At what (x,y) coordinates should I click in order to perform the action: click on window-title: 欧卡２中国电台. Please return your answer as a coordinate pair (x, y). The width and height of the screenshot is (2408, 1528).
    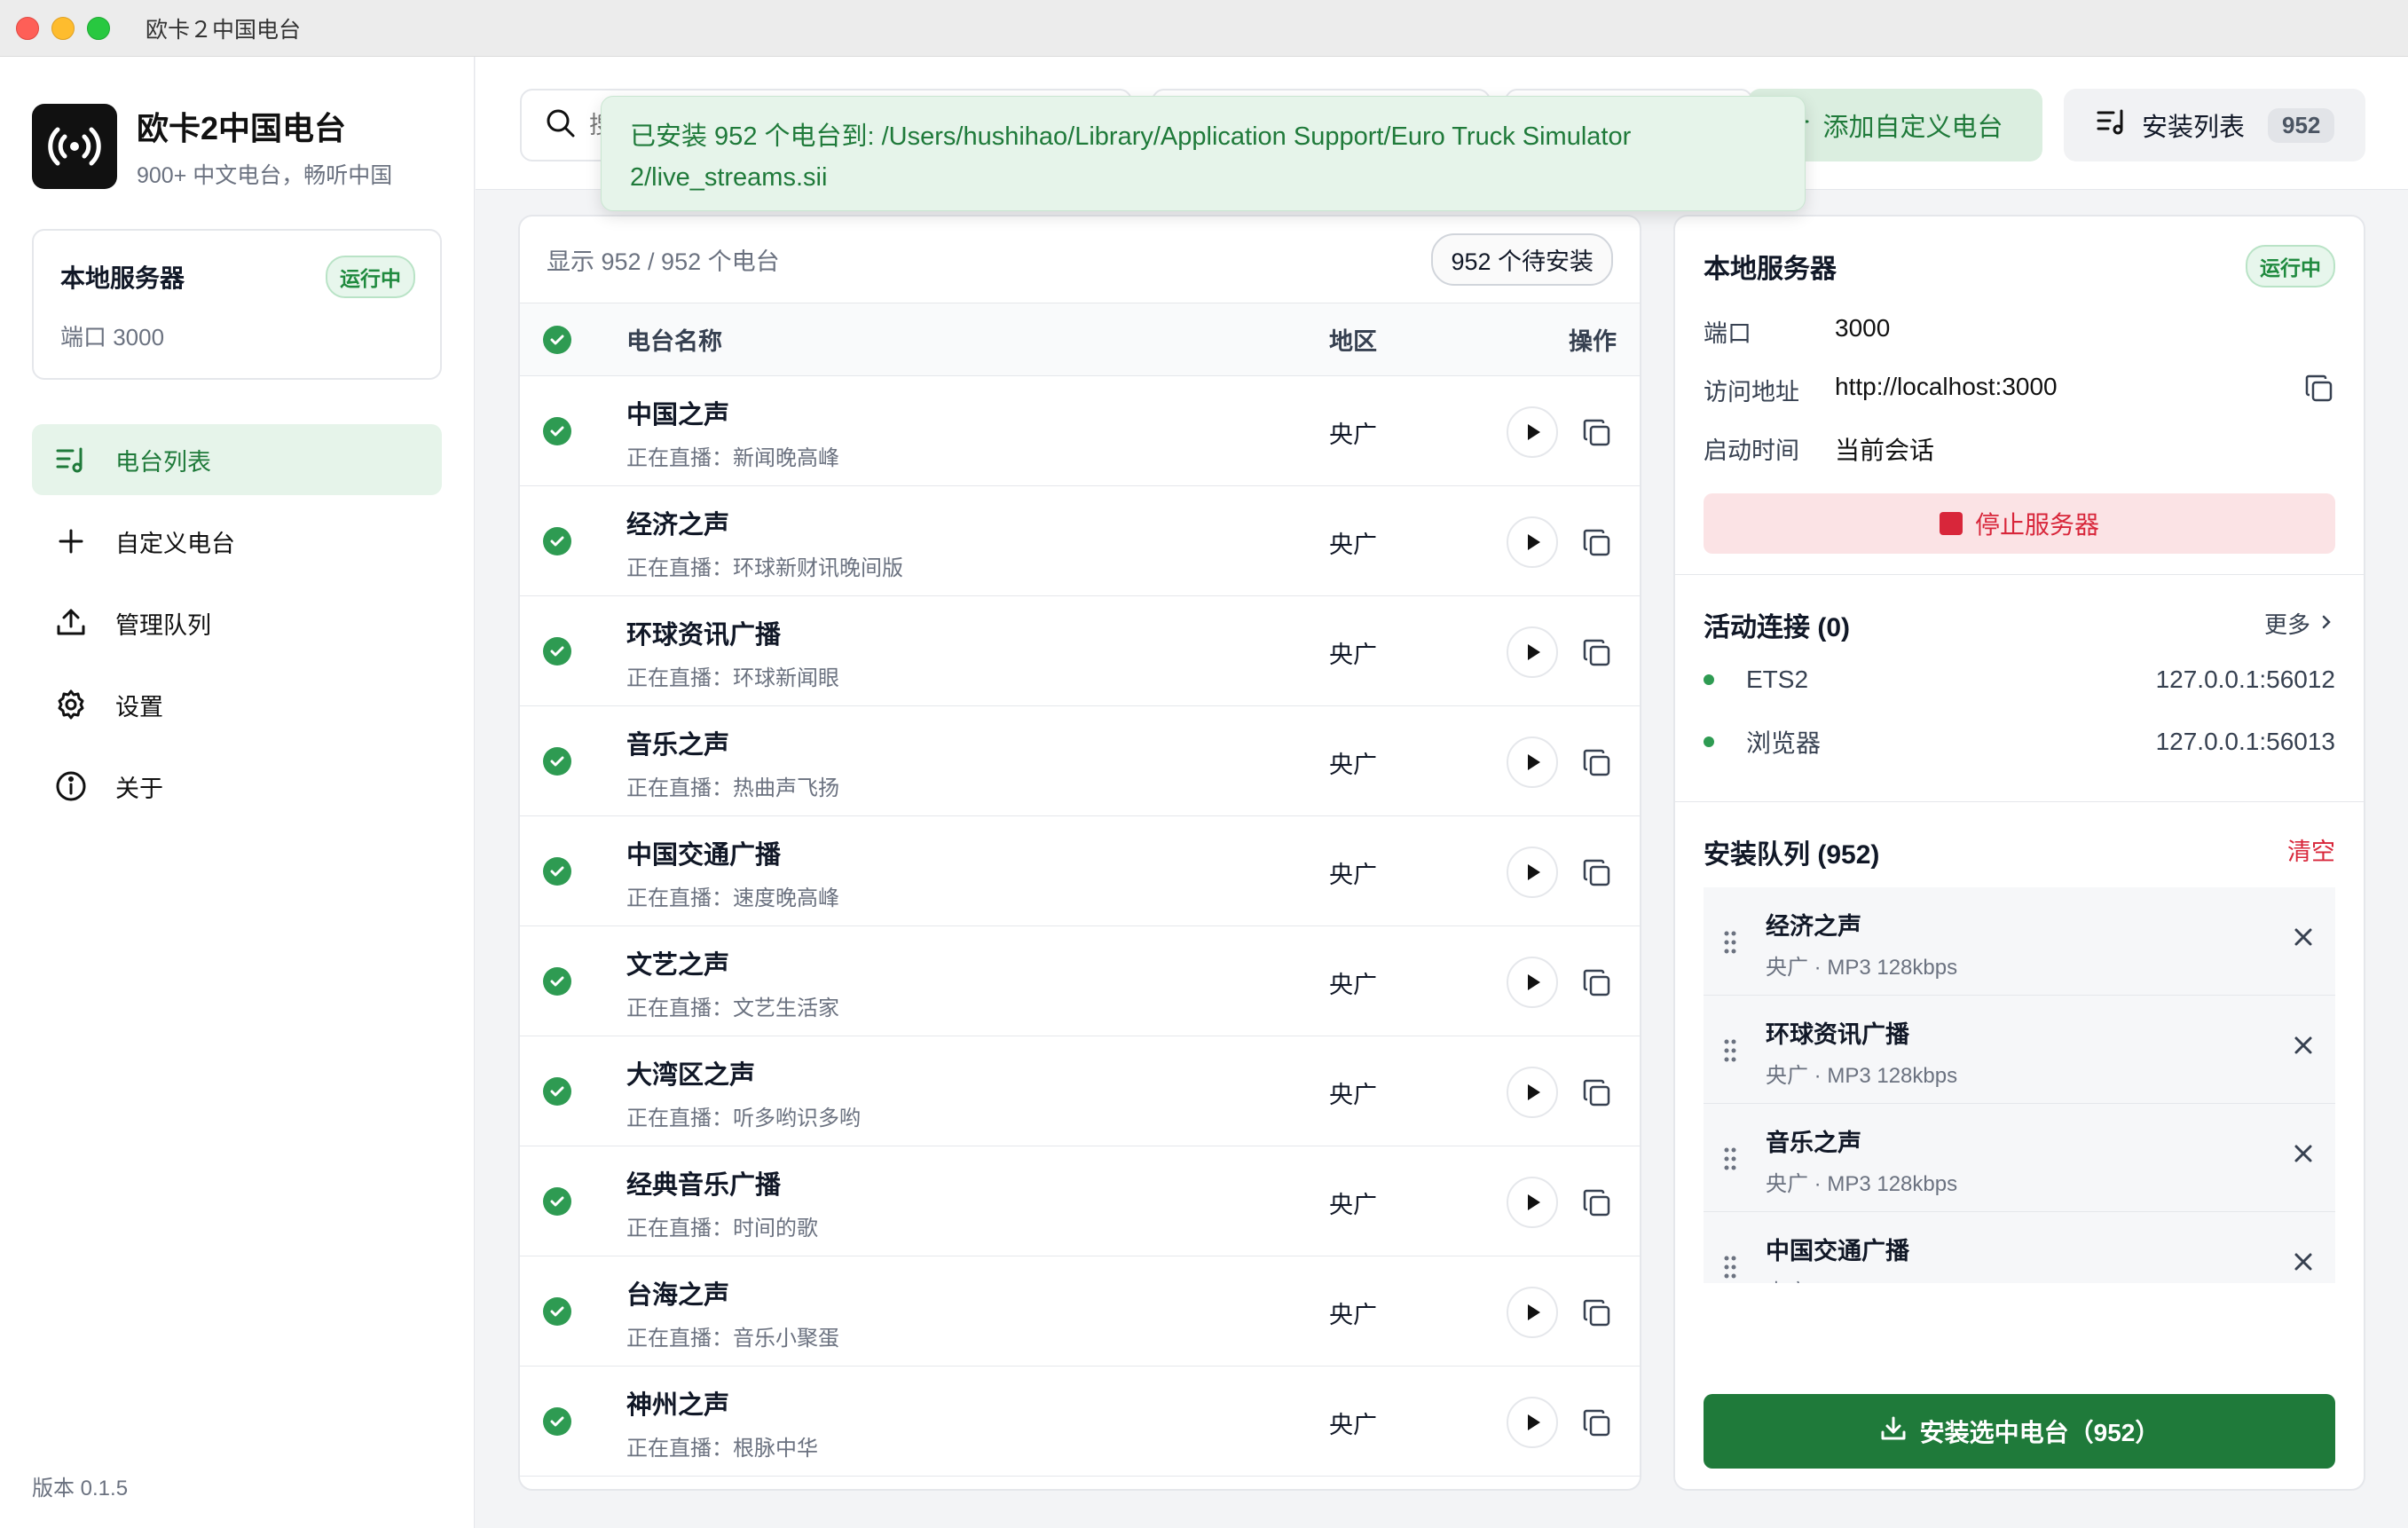
    Looking at the image, I should click on (224, 30).